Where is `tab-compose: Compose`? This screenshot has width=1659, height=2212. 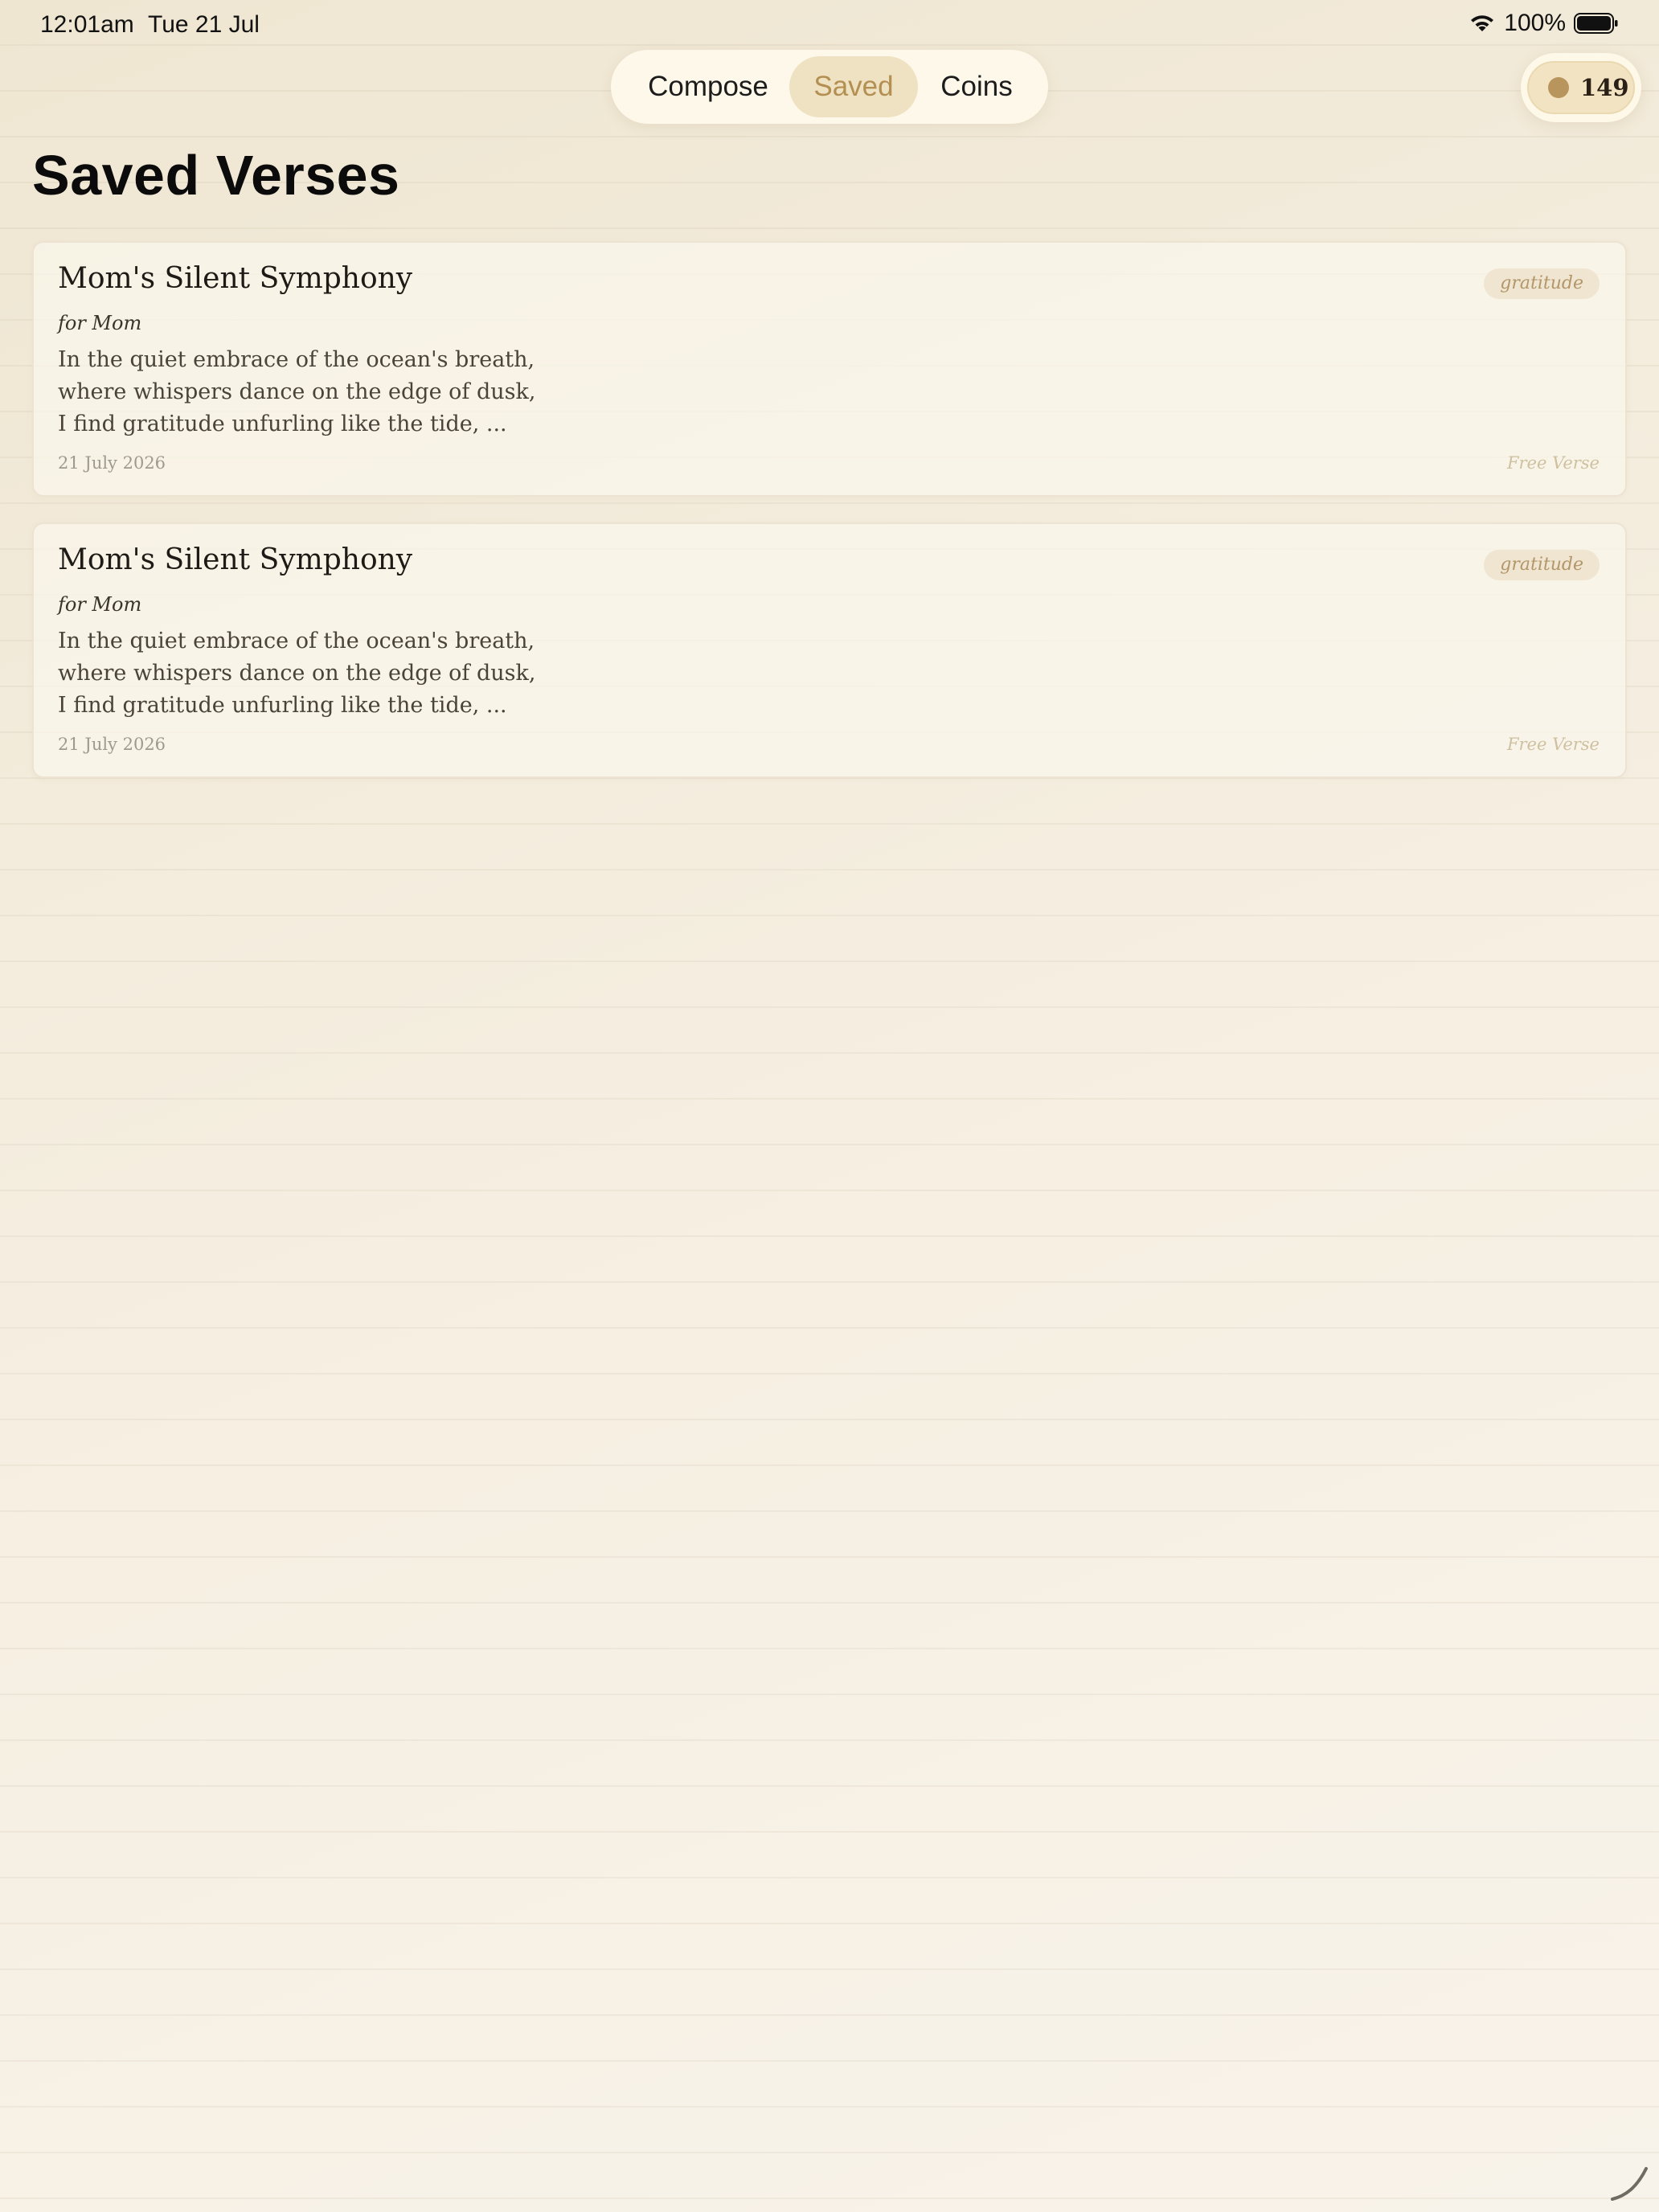 tab-compose: Compose is located at coordinates (708, 86).